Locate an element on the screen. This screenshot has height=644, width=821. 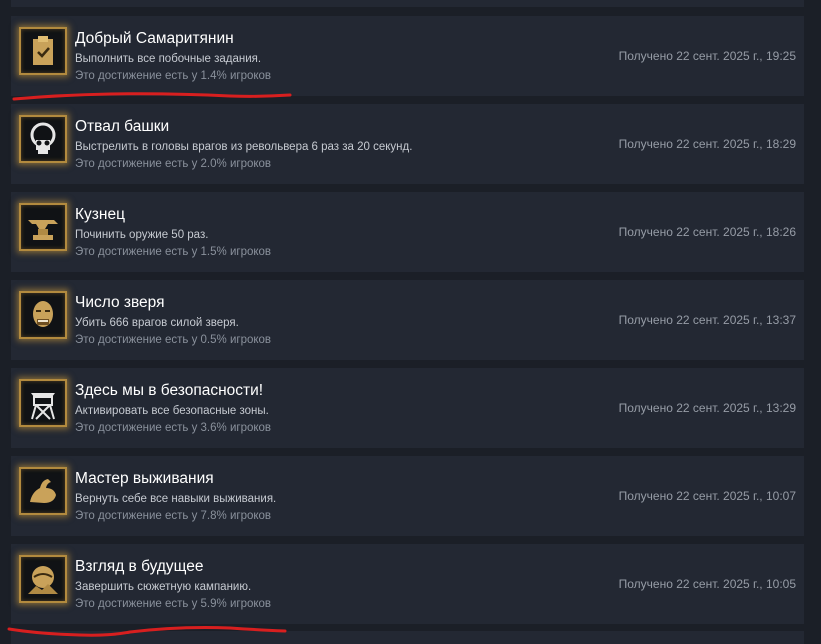
flexed-arm-icon is located at coordinates (43, 491).